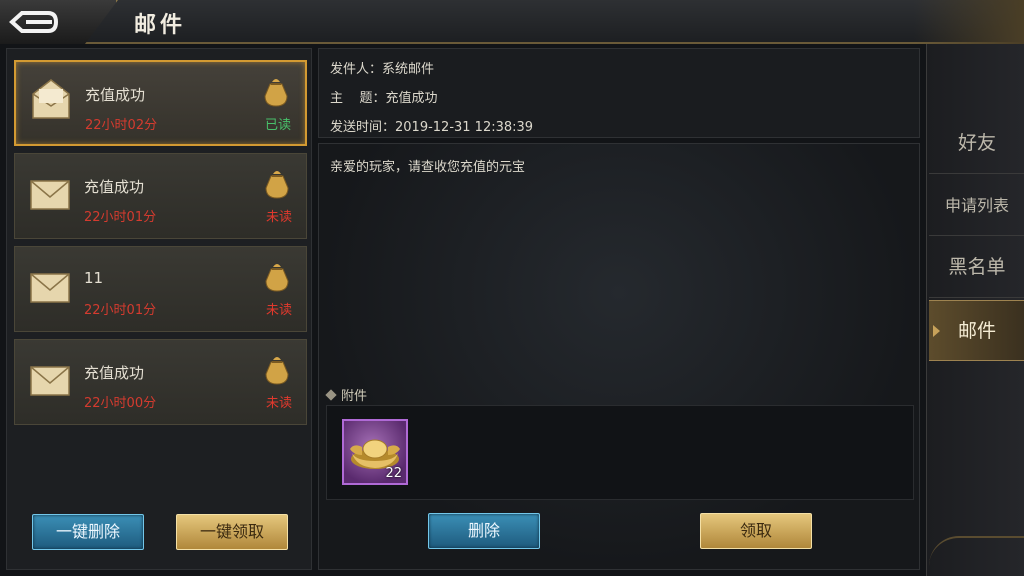 Image resolution: width=1024 pixels, height=576 pixels. Describe the element at coordinates (976, 143) in the screenshot. I see `tab-friends: 好友` at that location.